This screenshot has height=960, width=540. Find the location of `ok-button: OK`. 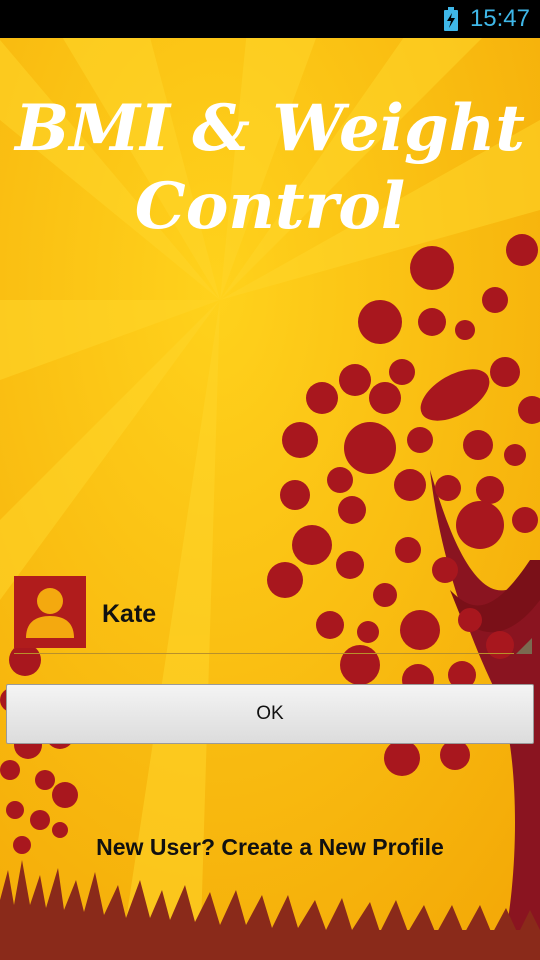

ok-button: OK is located at coordinates (270, 714).